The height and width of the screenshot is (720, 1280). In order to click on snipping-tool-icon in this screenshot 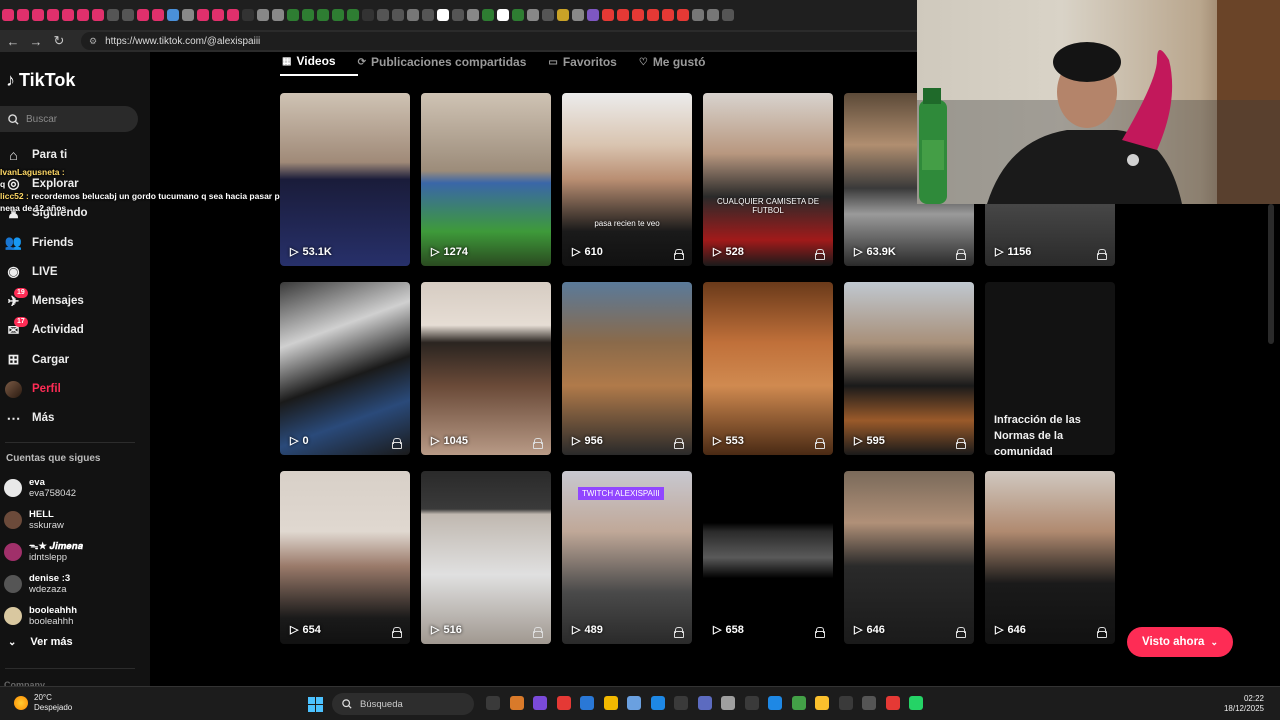, I will do `click(751, 703)`.